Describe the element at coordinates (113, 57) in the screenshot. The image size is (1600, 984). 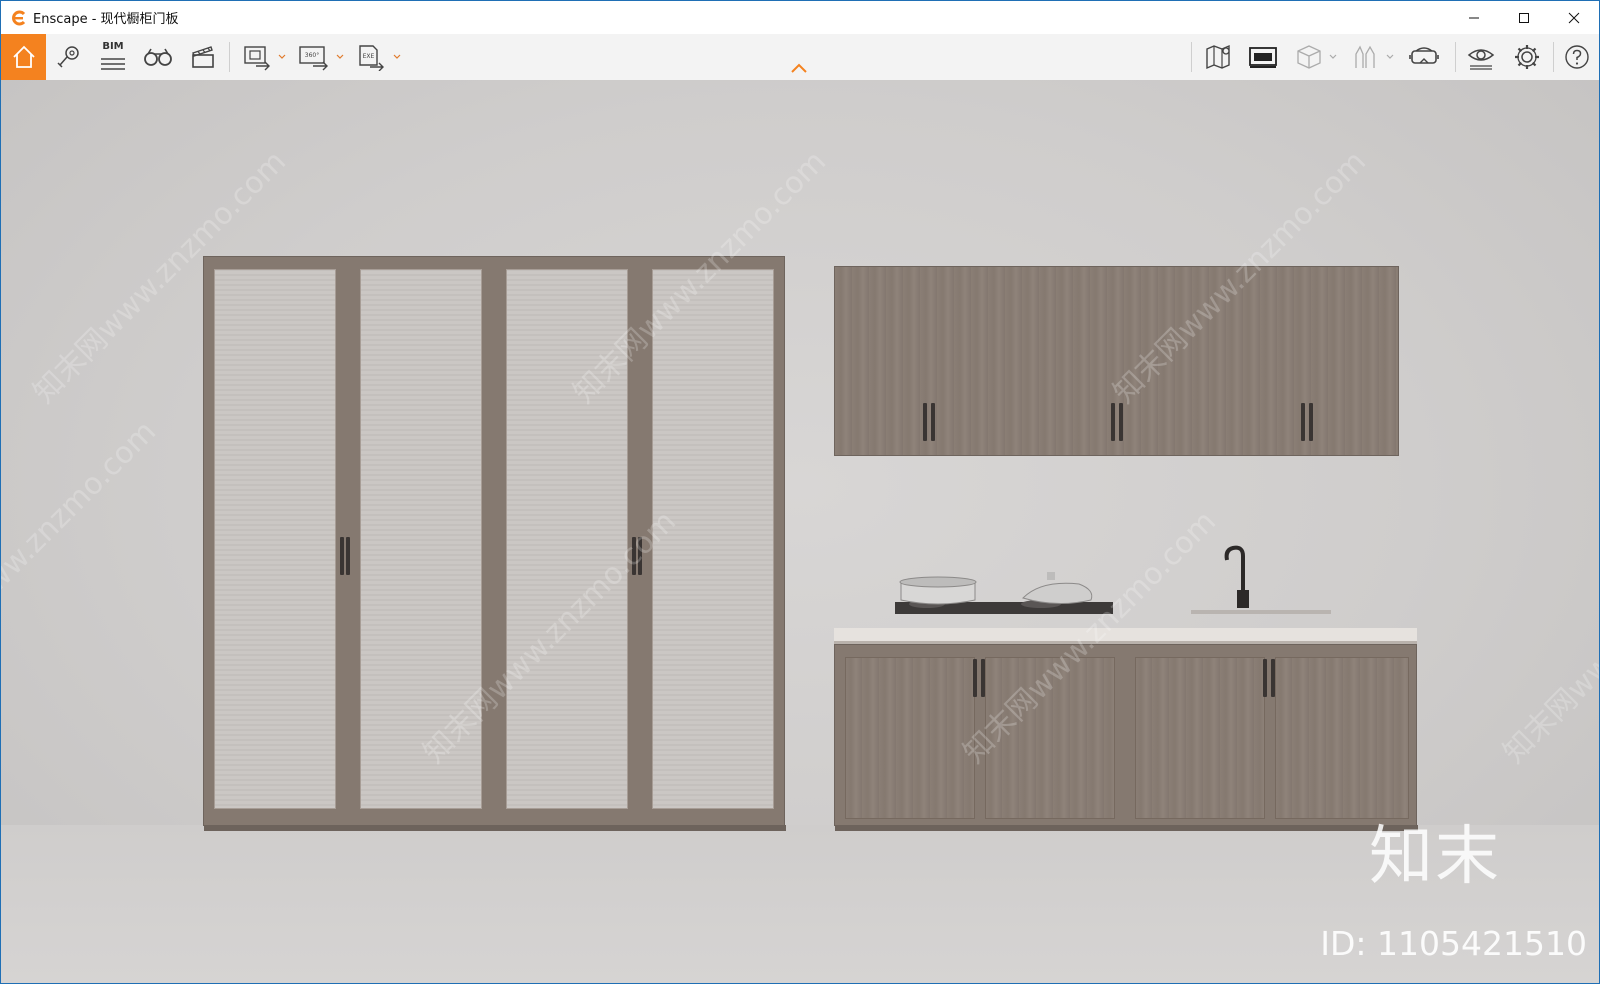
I see `bim-button: BIM` at that location.